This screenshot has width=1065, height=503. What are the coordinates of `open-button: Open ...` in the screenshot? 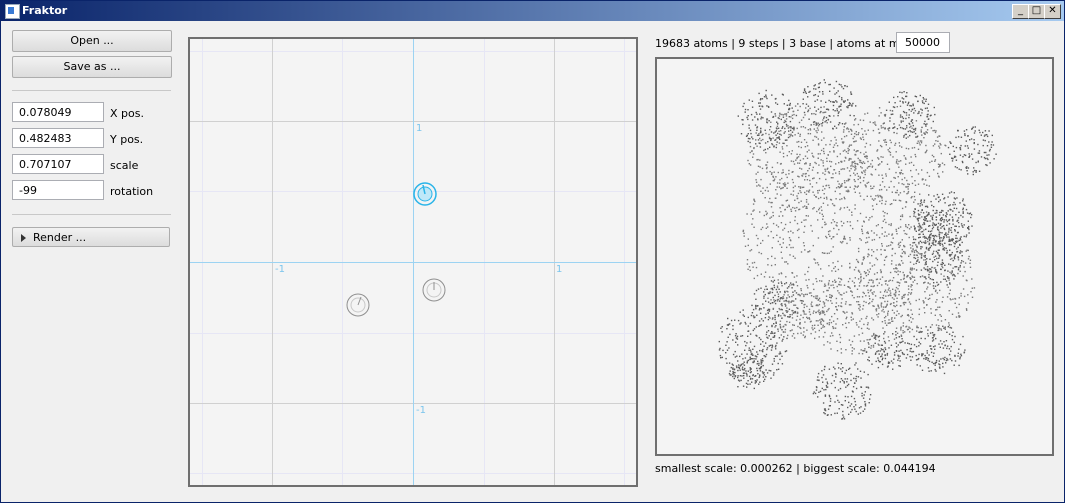 It's located at (92, 41).